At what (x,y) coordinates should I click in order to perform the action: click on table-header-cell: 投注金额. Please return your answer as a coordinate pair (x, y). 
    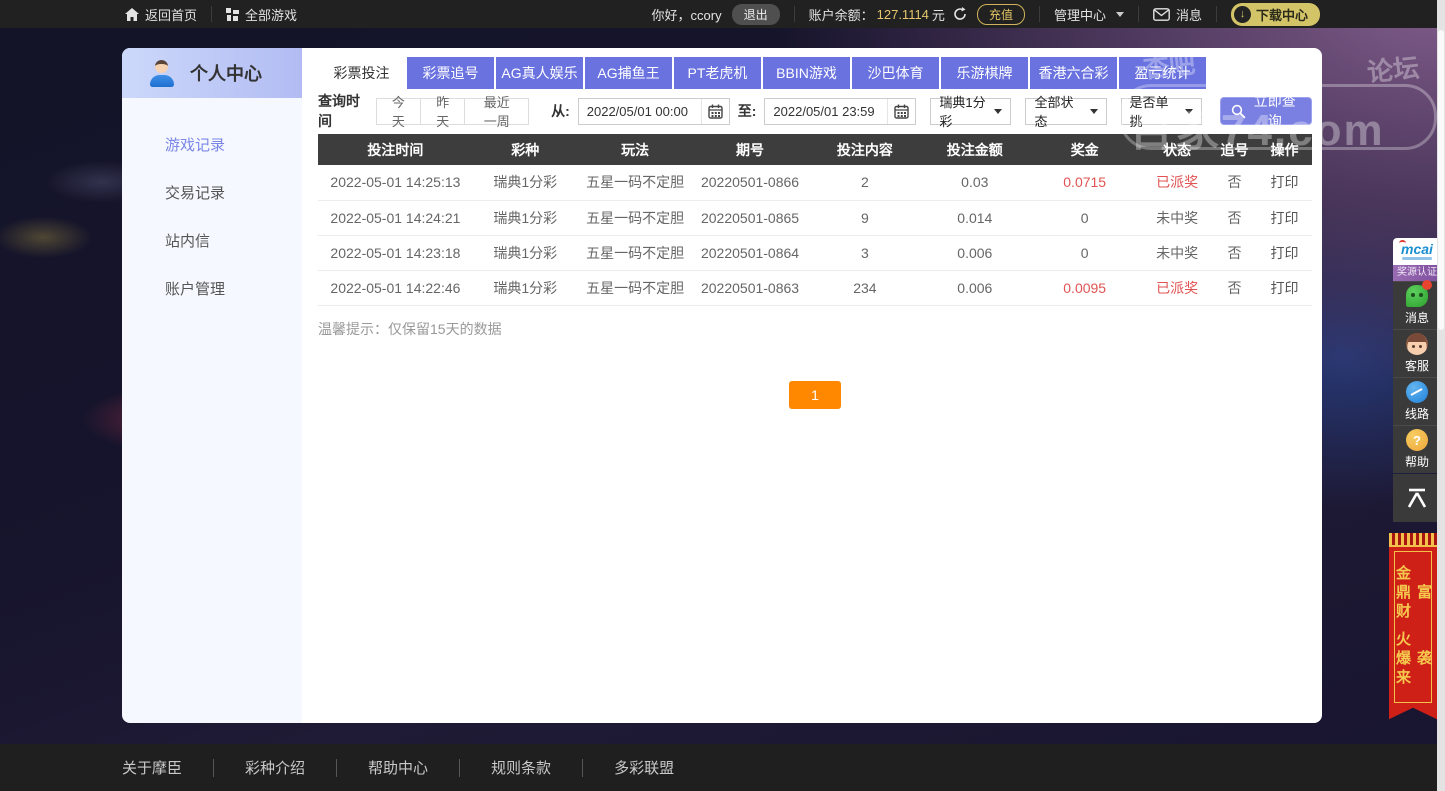
    Looking at the image, I should click on (975, 149).